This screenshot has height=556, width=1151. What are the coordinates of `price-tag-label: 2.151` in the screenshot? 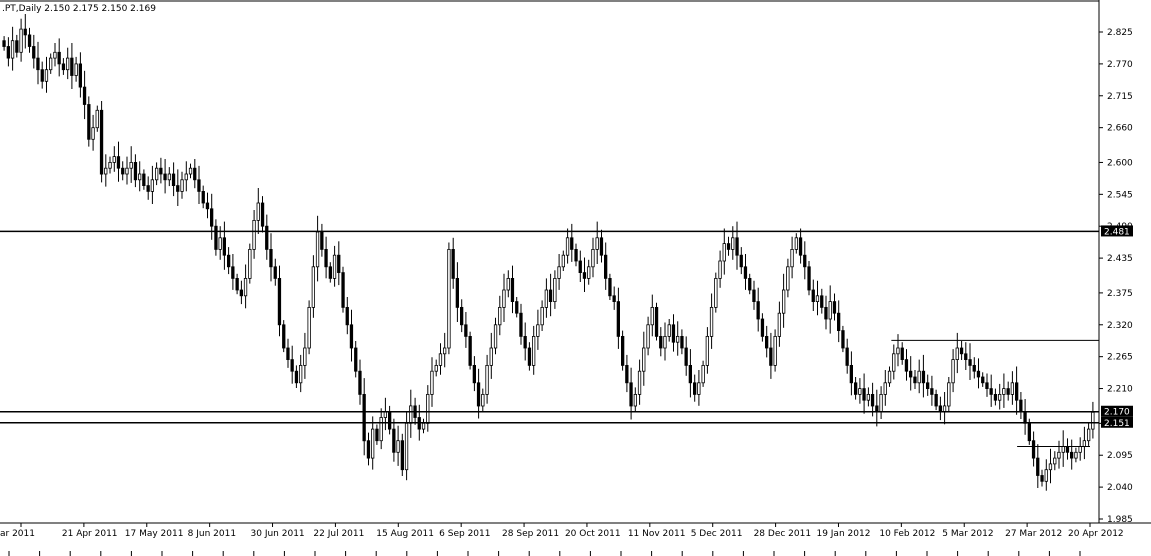 It's located at (1117, 424).